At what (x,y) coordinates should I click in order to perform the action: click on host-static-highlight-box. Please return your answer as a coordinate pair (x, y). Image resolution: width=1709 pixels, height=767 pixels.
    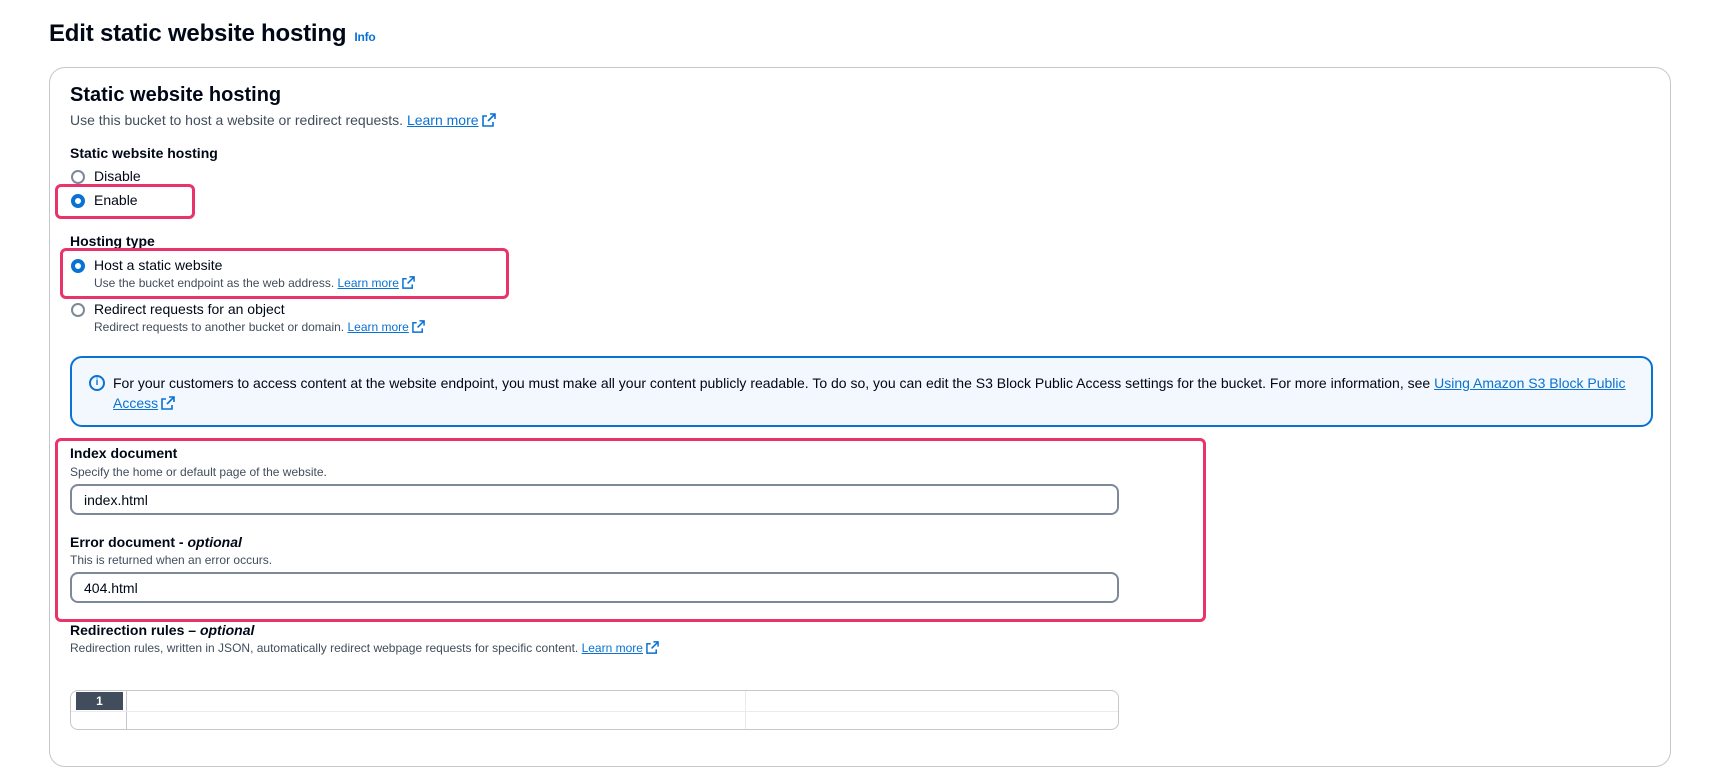
    Looking at the image, I should click on (284, 273).